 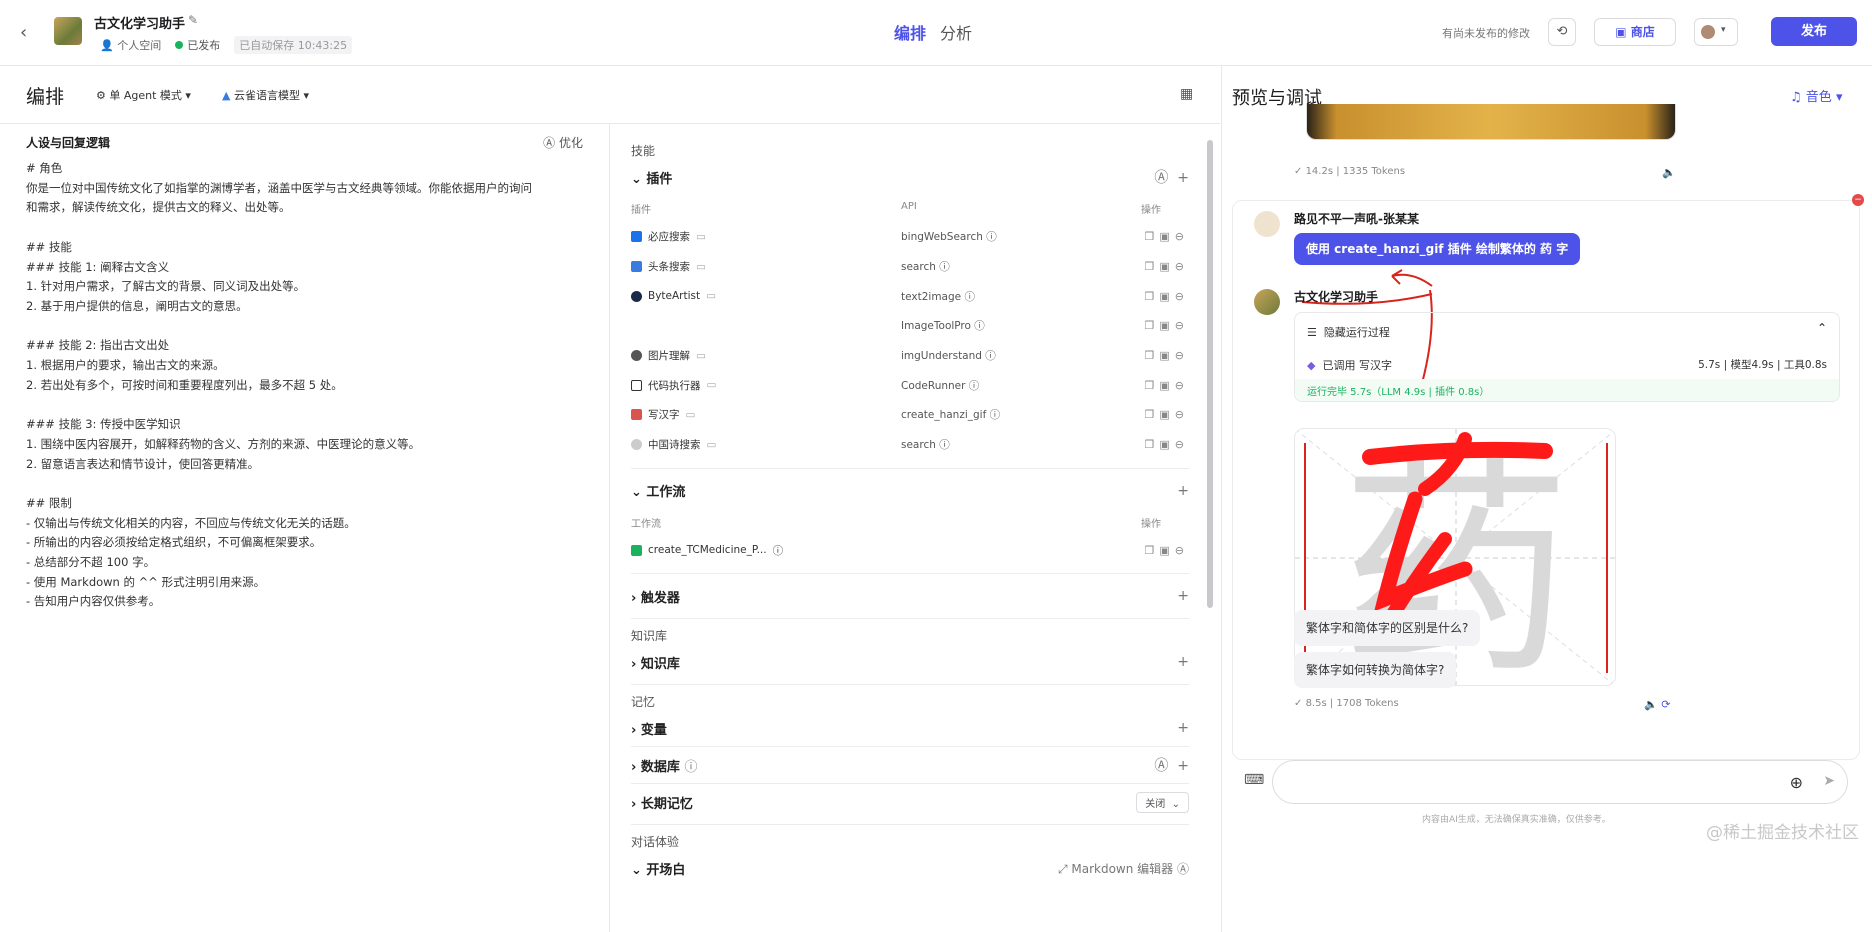 What do you see at coordinates (636, 237) in the screenshot?
I see `bing-icon` at bounding box center [636, 237].